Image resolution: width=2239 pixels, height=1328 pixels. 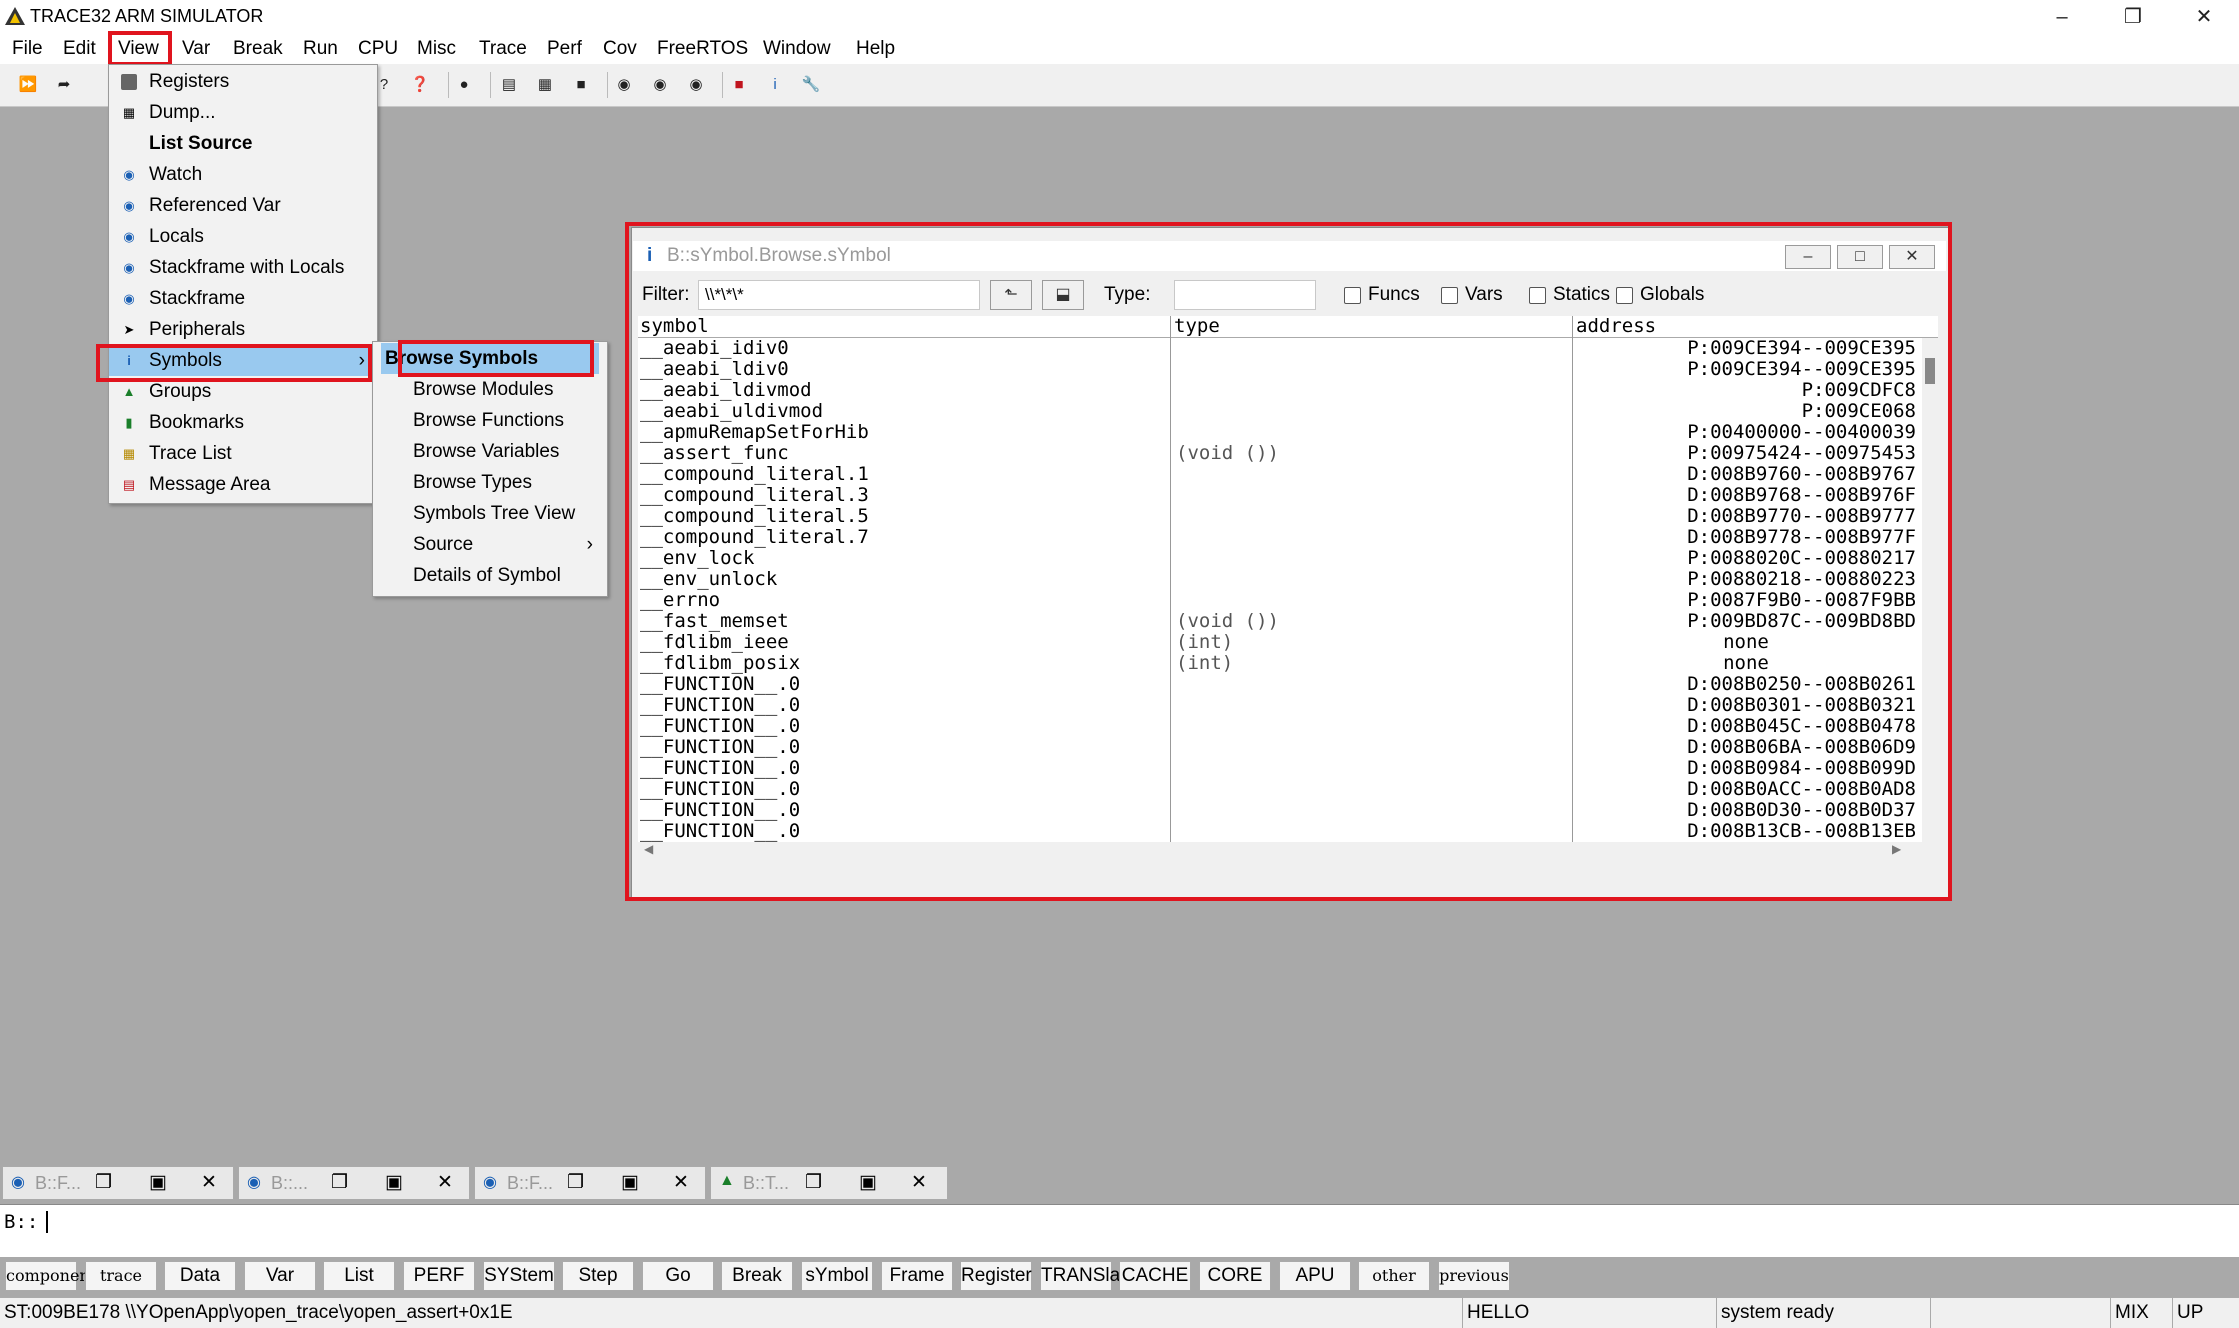 I want to click on menu-perf: Perf, so click(x=564, y=49).